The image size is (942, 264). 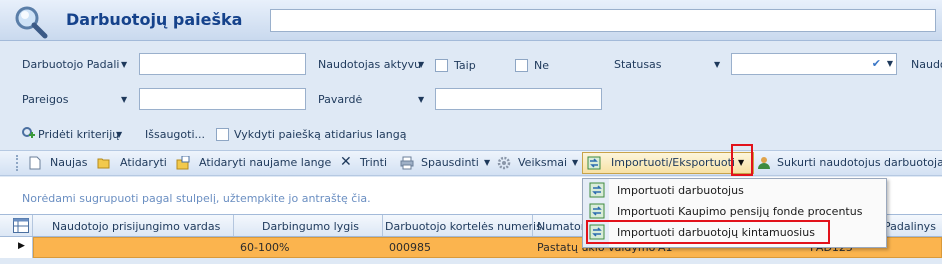 I want to click on open-new-window-icon, so click(x=183, y=163).